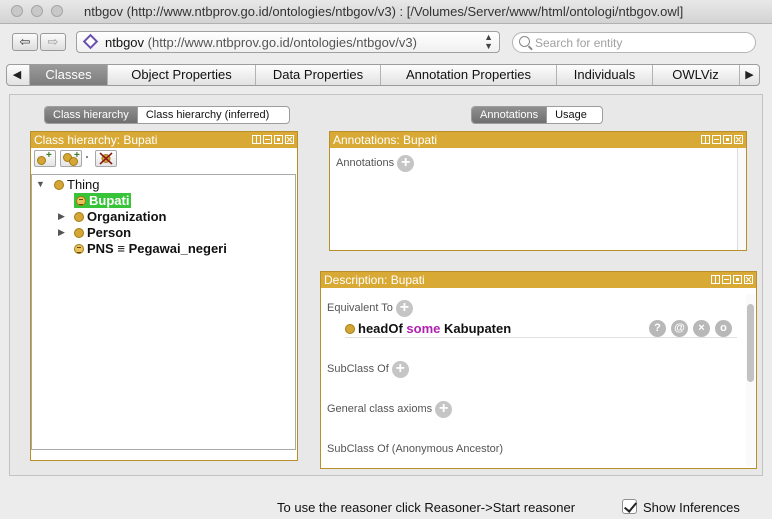 This screenshot has width=772, height=519. Describe the element at coordinates (509, 115) in the screenshot. I see `tab-annotations: Annotations` at that location.